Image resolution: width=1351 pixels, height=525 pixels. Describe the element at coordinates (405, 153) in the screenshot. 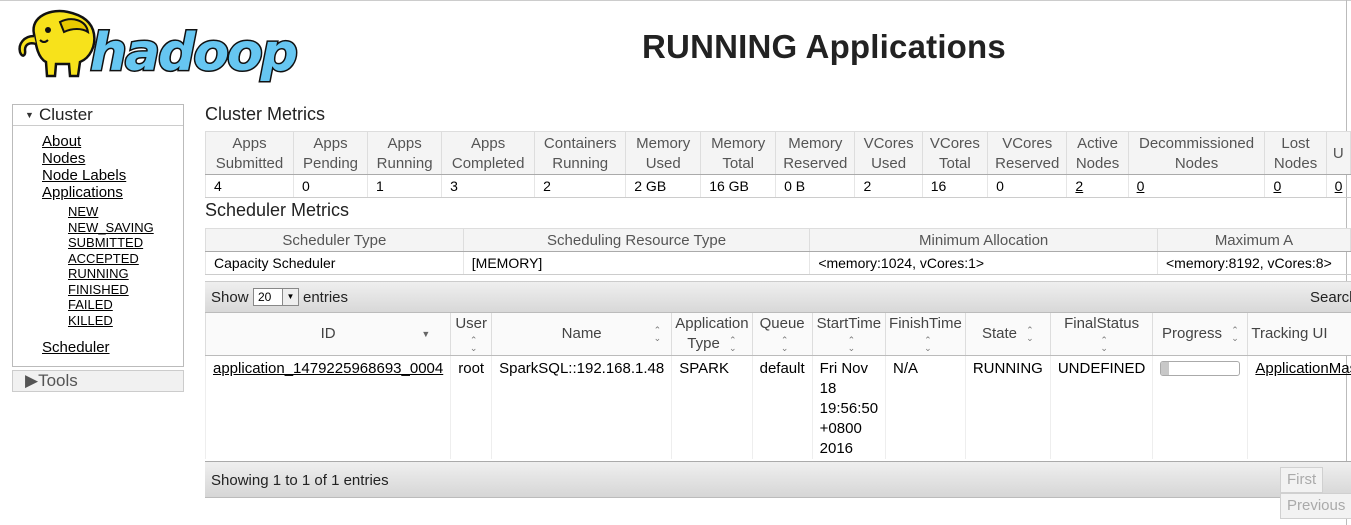

I see `cluster-metric-header-2: Apps Running` at that location.